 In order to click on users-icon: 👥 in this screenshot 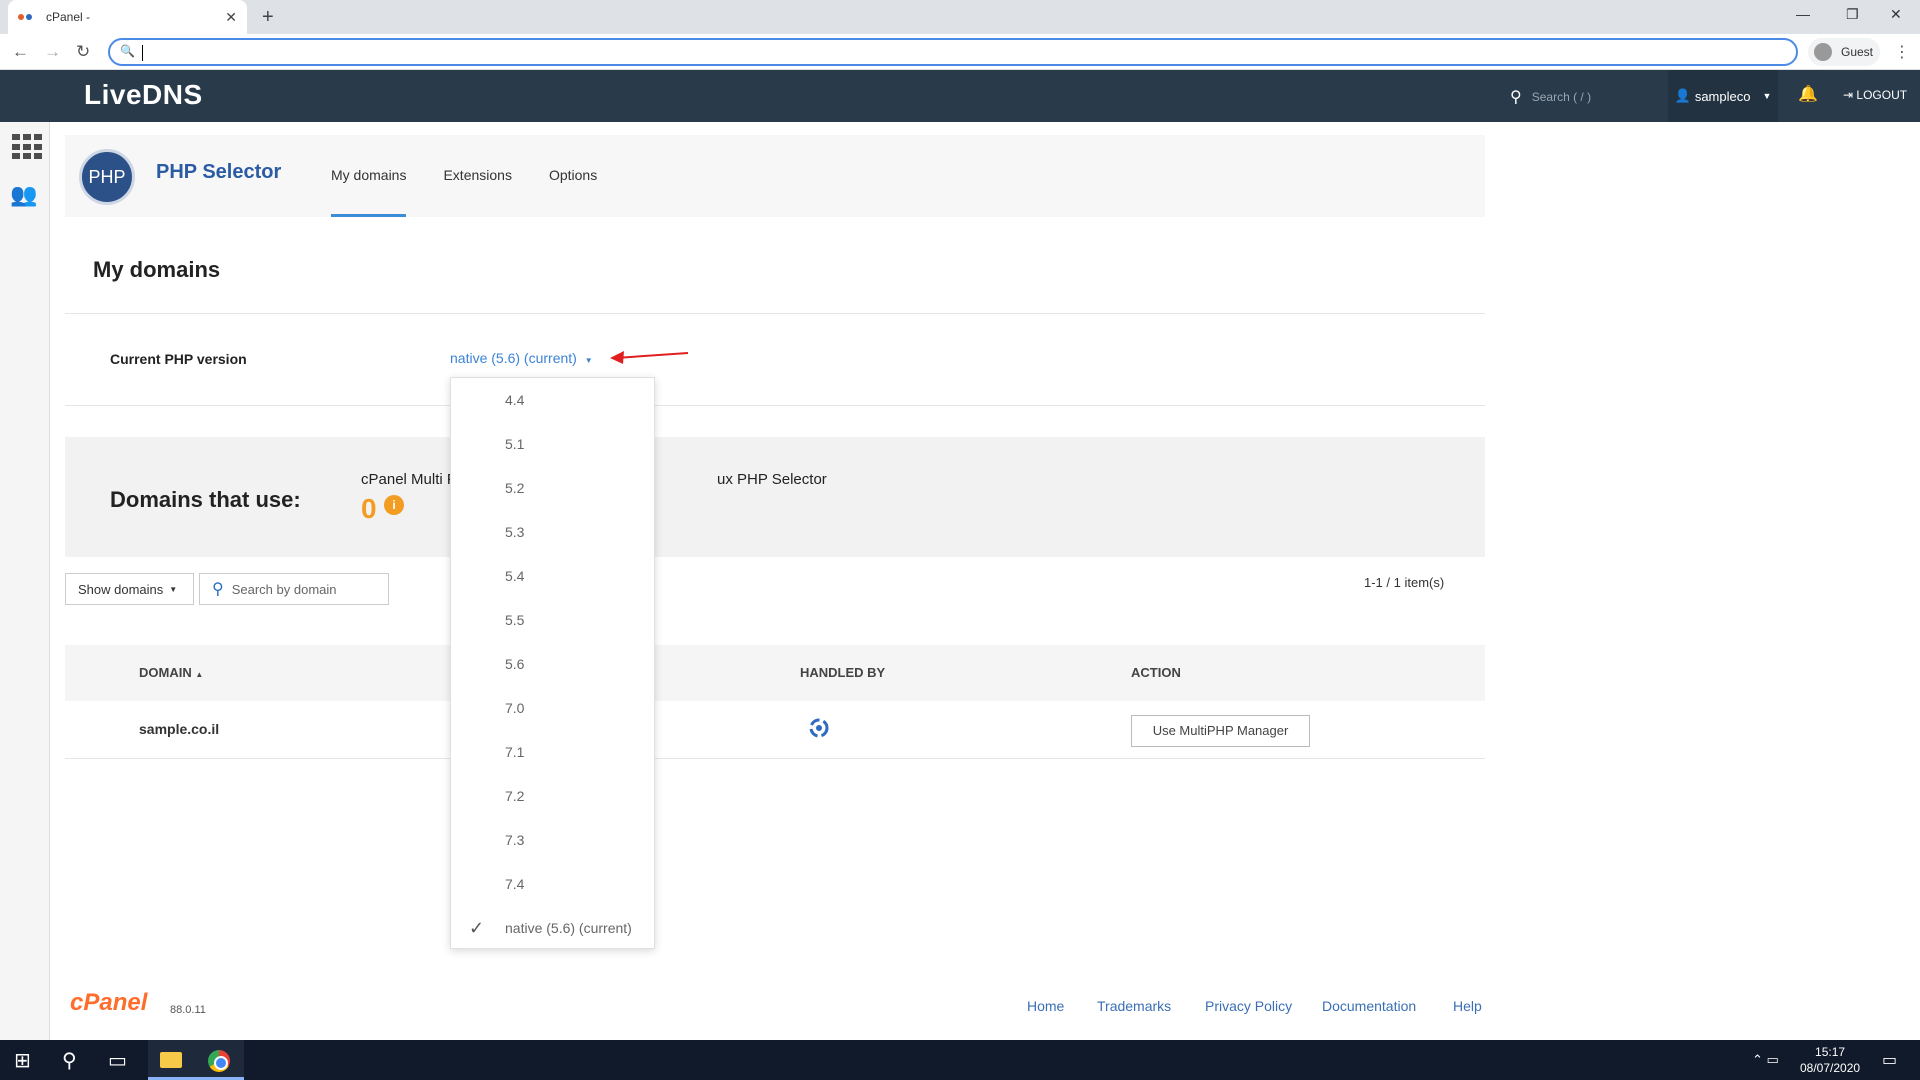, I will do `click(23, 195)`.